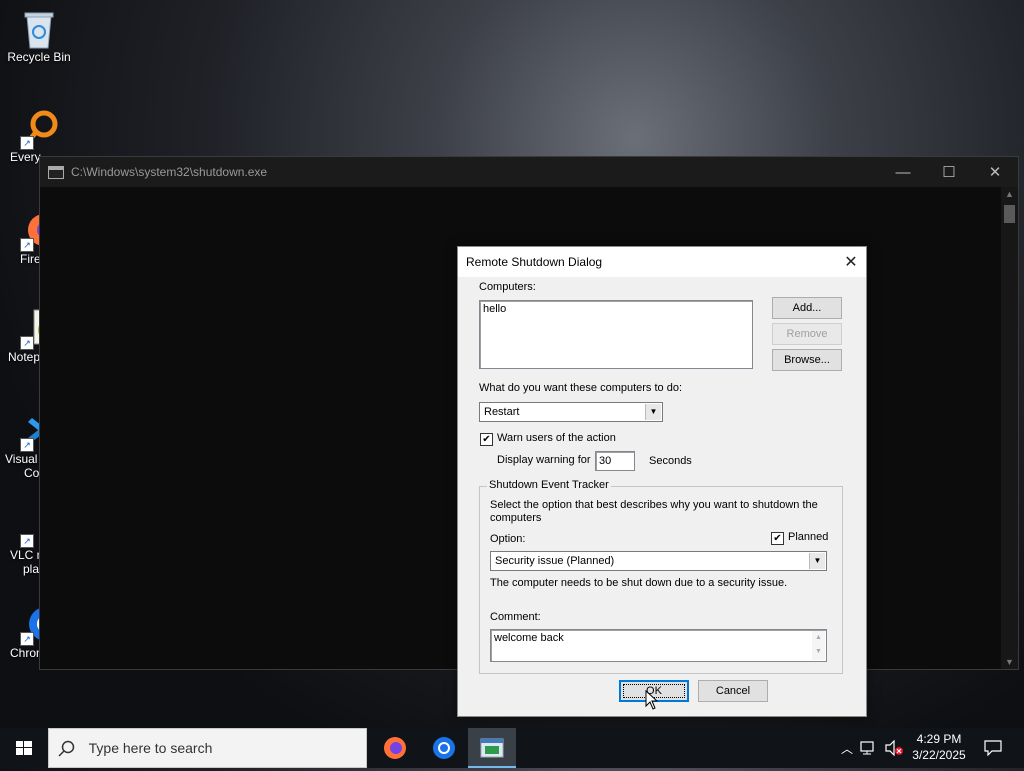  Describe the element at coordinates (515, 617) in the screenshot. I see `comment-label: Comment:` at that location.